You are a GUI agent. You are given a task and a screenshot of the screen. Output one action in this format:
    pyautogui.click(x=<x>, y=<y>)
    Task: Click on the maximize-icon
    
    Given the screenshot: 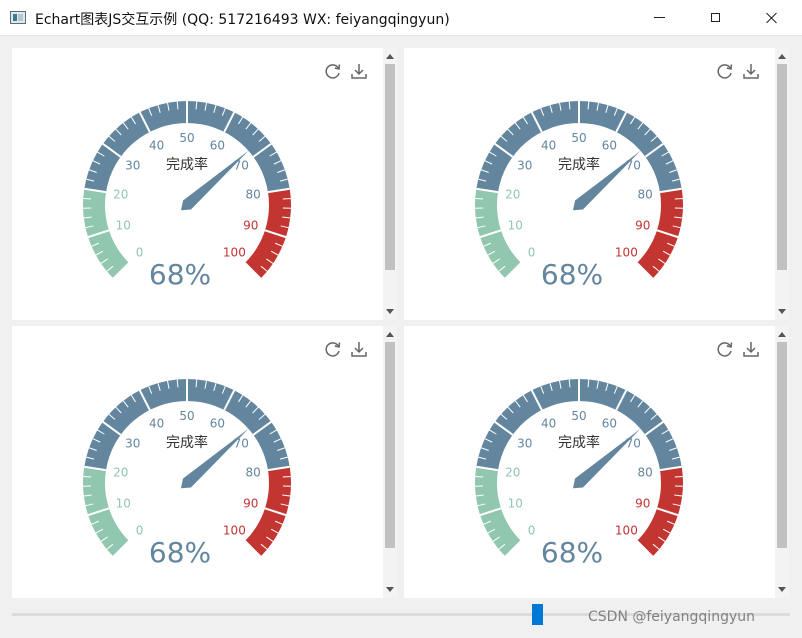 What is the action you would take?
    pyautogui.click(x=715, y=17)
    